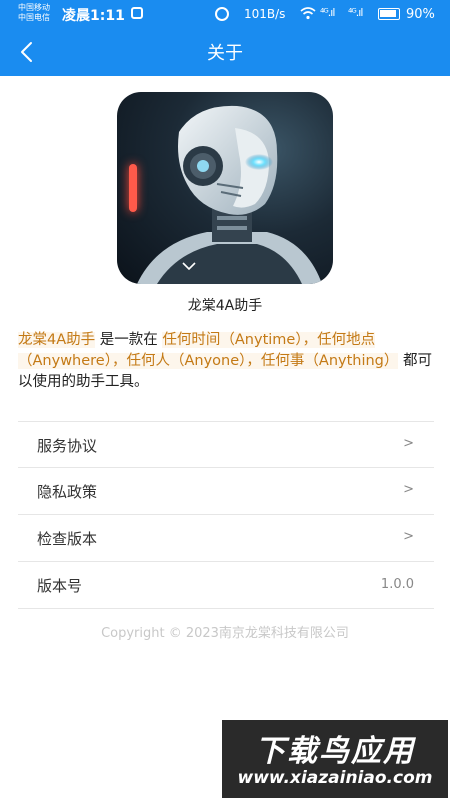 The height and width of the screenshot is (800, 450). Describe the element at coordinates (189, 266) in the screenshot. I see `chevron-down-icon` at that location.